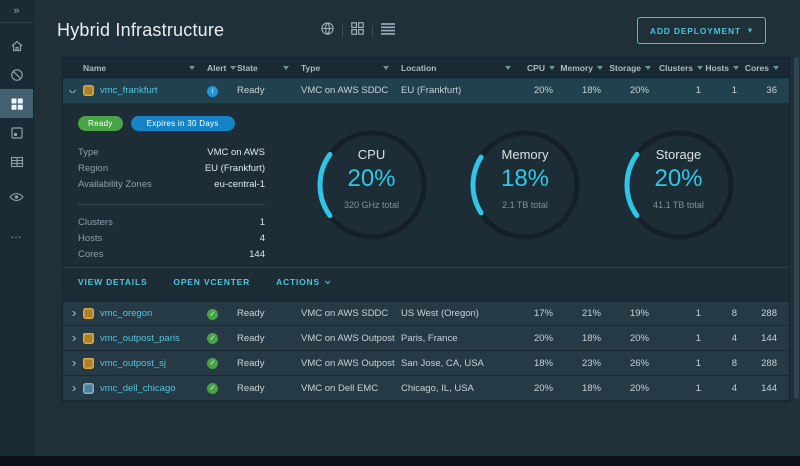 The width and height of the screenshot is (800, 466). Describe the element at coordinates (126, 313) in the screenshot. I see `deployment-name-link: vmc_oregon` at that location.